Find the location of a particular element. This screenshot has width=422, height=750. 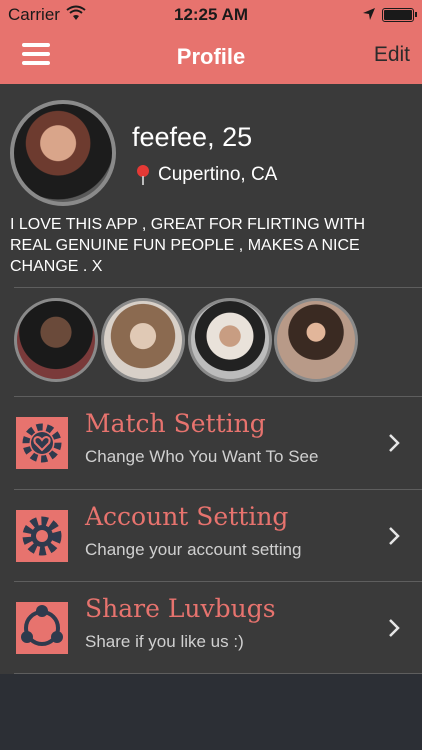

match-setting-subtitle: Change Who You Want To See is located at coordinates (202, 456).